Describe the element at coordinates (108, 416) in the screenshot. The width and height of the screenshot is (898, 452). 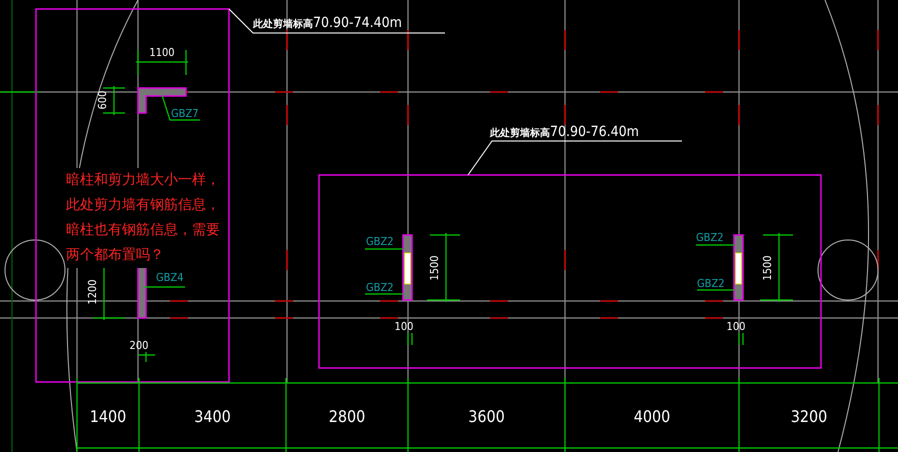
I see `axis-dimension-text: 1400` at that location.